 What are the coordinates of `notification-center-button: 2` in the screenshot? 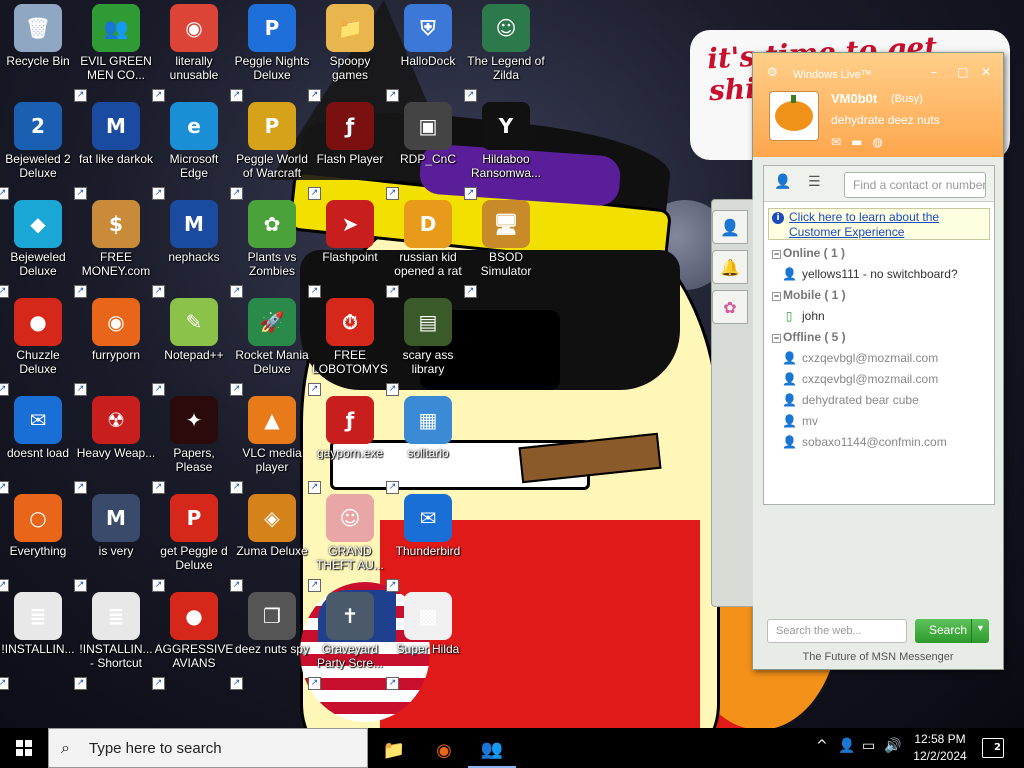 It's located at (993, 748).